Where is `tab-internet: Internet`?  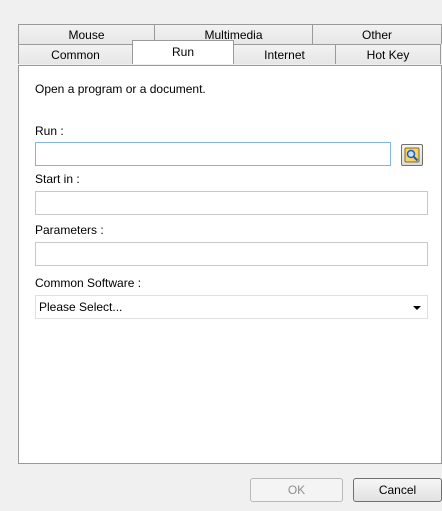
tab-internet: Internet is located at coordinates (284, 54).